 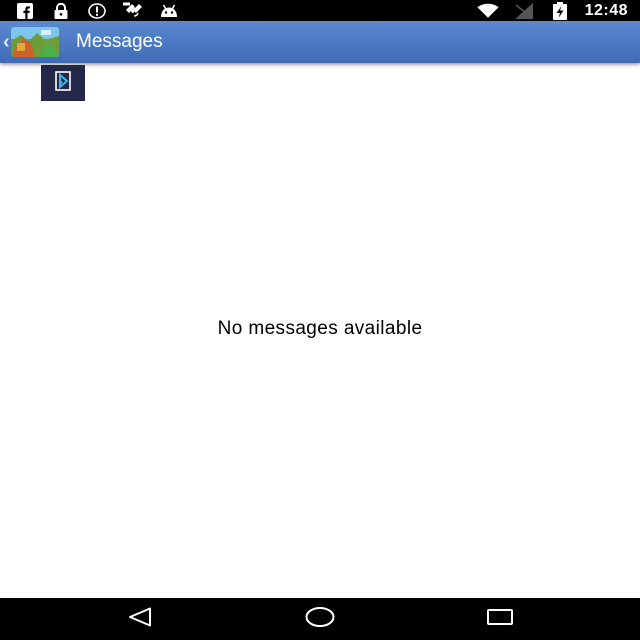 What do you see at coordinates (524, 10) in the screenshot?
I see `signal-icon` at bounding box center [524, 10].